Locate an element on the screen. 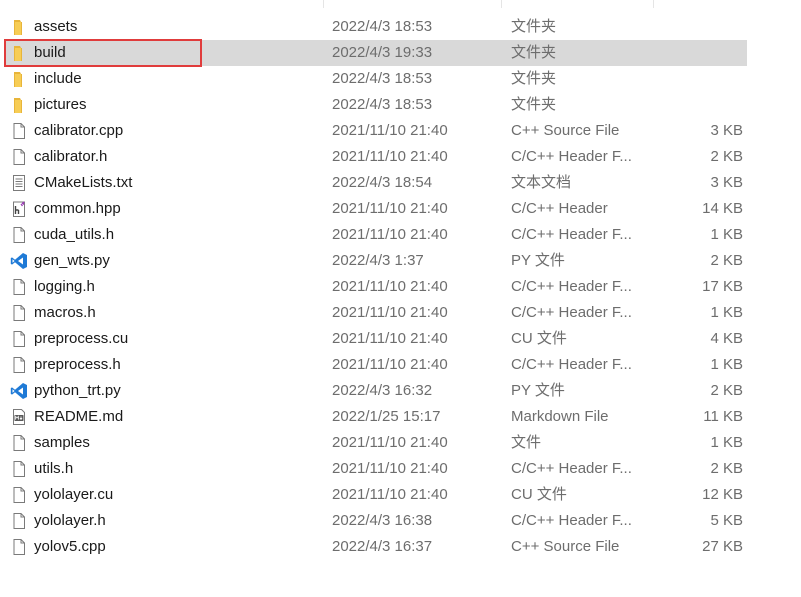 The image size is (801, 597). file-name: calibrator.h is located at coordinates (71, 156).